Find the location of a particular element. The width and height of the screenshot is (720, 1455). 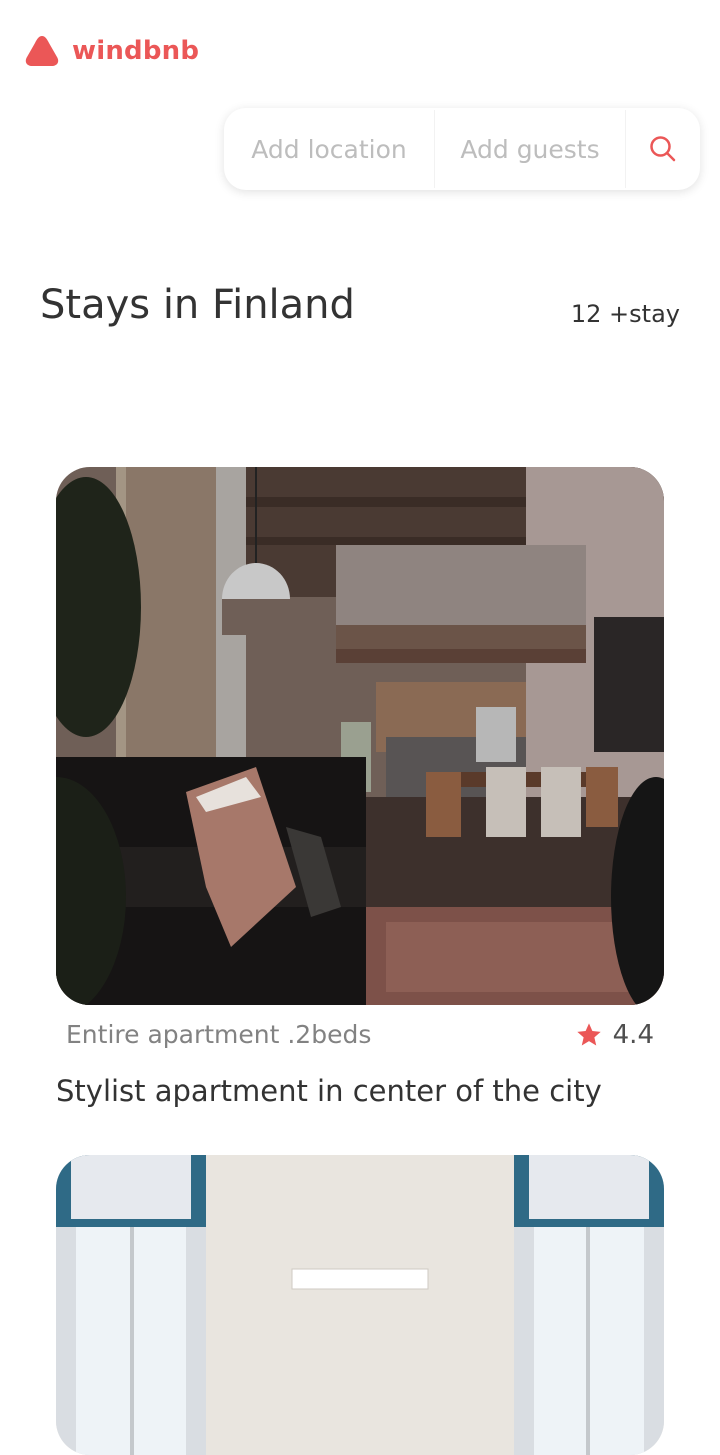

search-bar: Add location Add guests is located at coordinates (462, 149).